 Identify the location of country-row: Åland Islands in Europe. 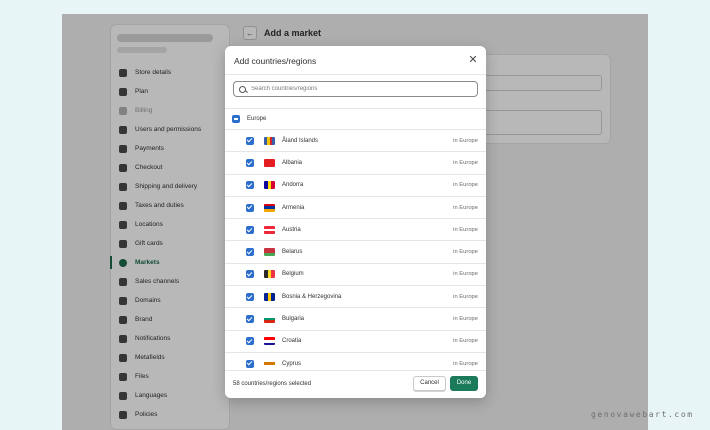
(355, 141).